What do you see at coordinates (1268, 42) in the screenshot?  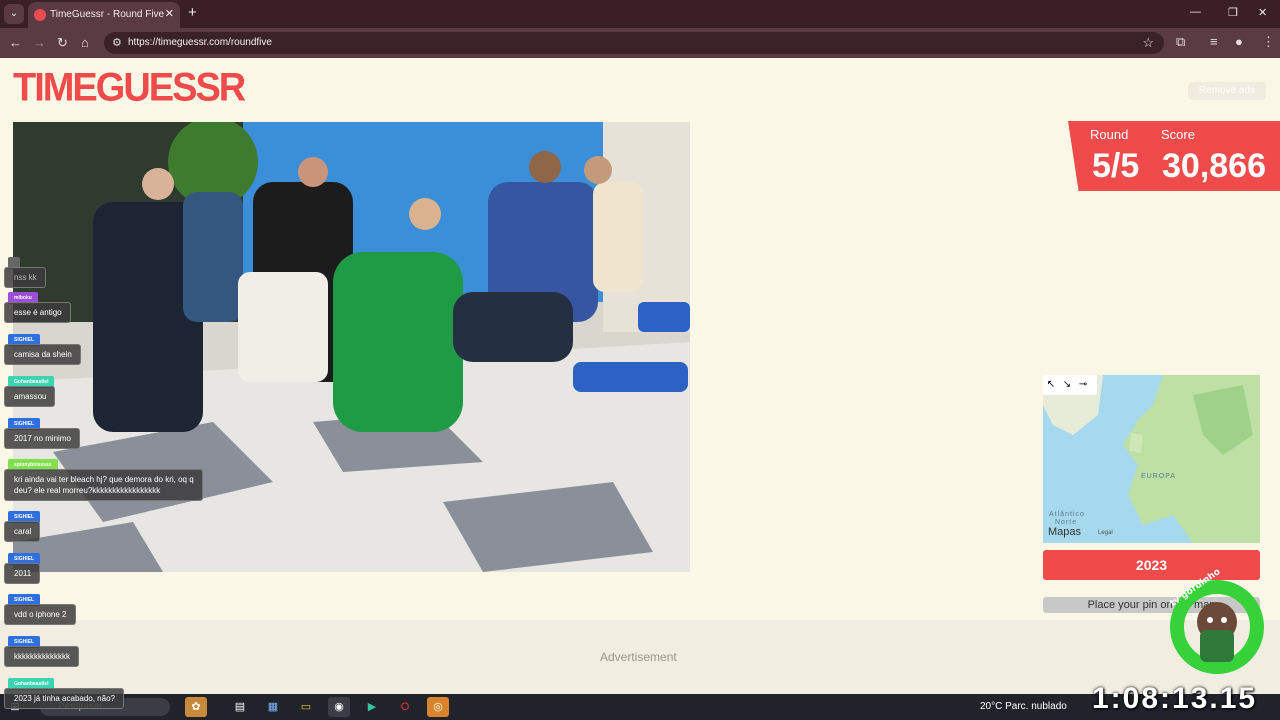 I see `menu-icon: ⋮` at bounding box center [1268, 42].